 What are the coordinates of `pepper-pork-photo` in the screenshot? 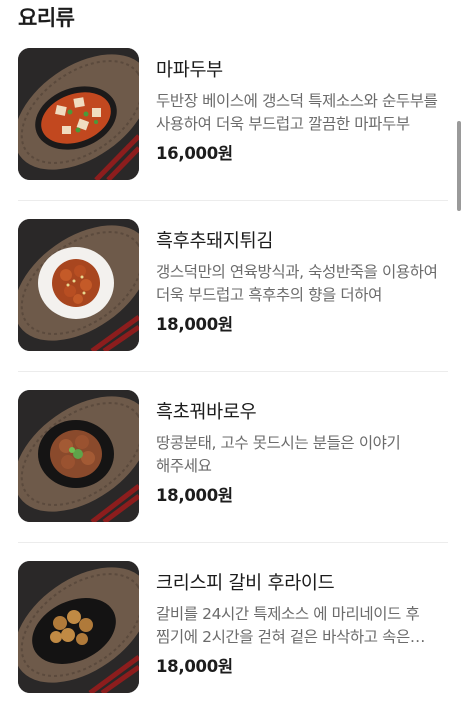 It's located at (78, 285).